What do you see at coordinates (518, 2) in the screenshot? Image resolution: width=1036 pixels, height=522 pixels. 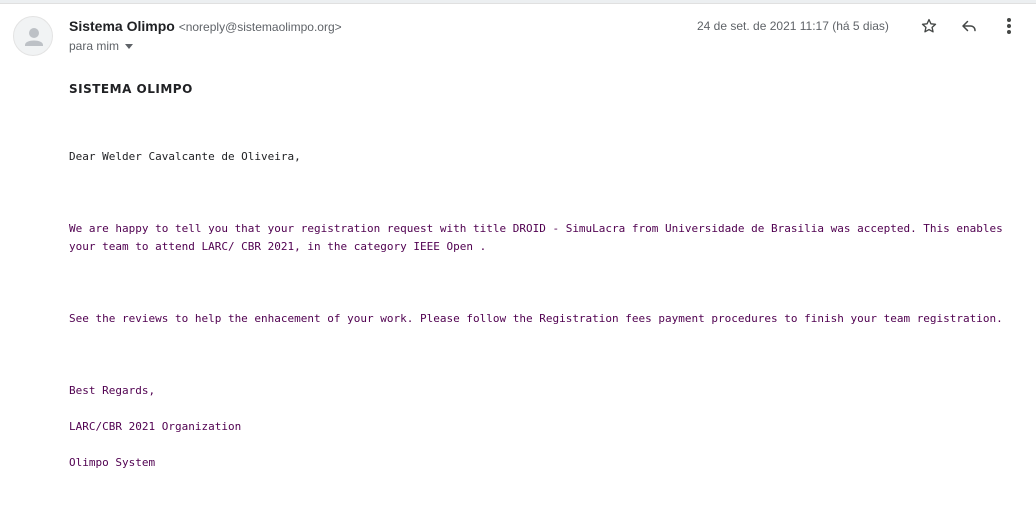 I see `top-divider` at bounding box center [518, 2].